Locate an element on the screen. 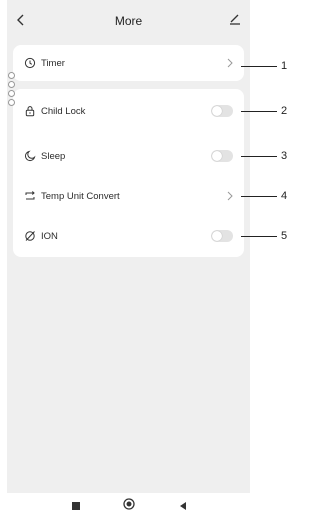 Image resolution: width=320 pixels, height=516 pixels. header: More is located at coordinates (128, 20).